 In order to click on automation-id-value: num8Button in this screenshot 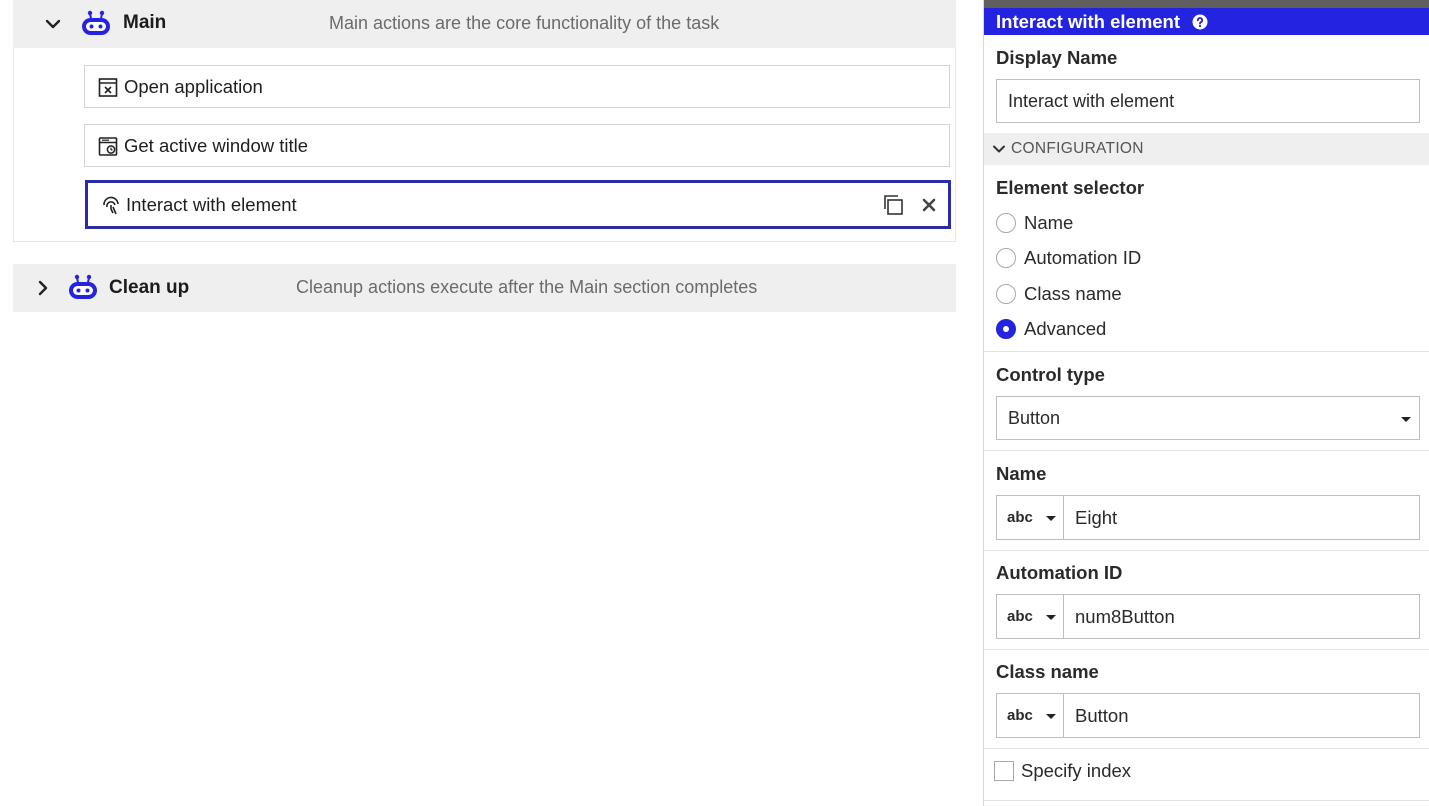, I will do `click(1125, 616)`.